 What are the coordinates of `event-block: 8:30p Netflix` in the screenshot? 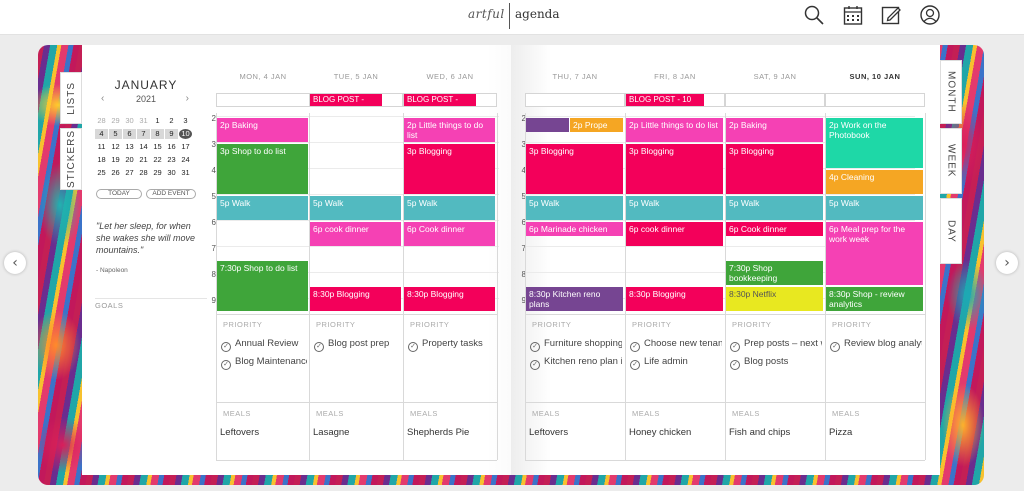 It's located at (774, 299).